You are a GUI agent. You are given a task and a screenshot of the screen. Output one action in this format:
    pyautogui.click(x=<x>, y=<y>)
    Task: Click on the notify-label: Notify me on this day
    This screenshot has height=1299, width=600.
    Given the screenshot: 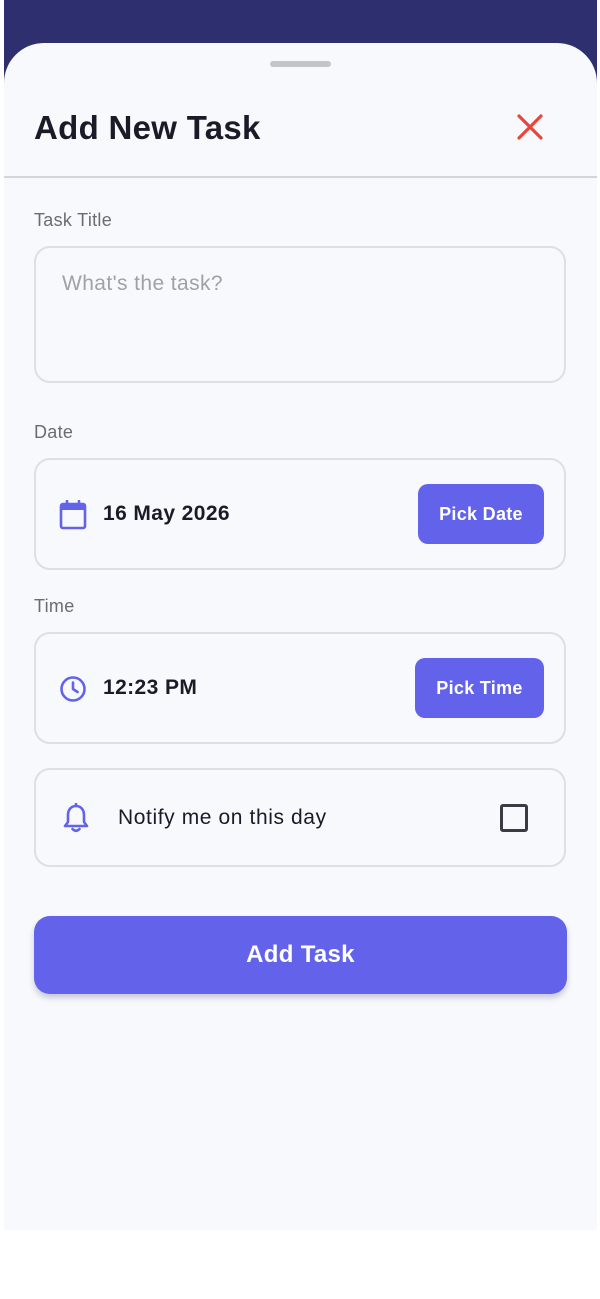 What is the action you would take?
    pyautogui.click(x=222, y=817)
    